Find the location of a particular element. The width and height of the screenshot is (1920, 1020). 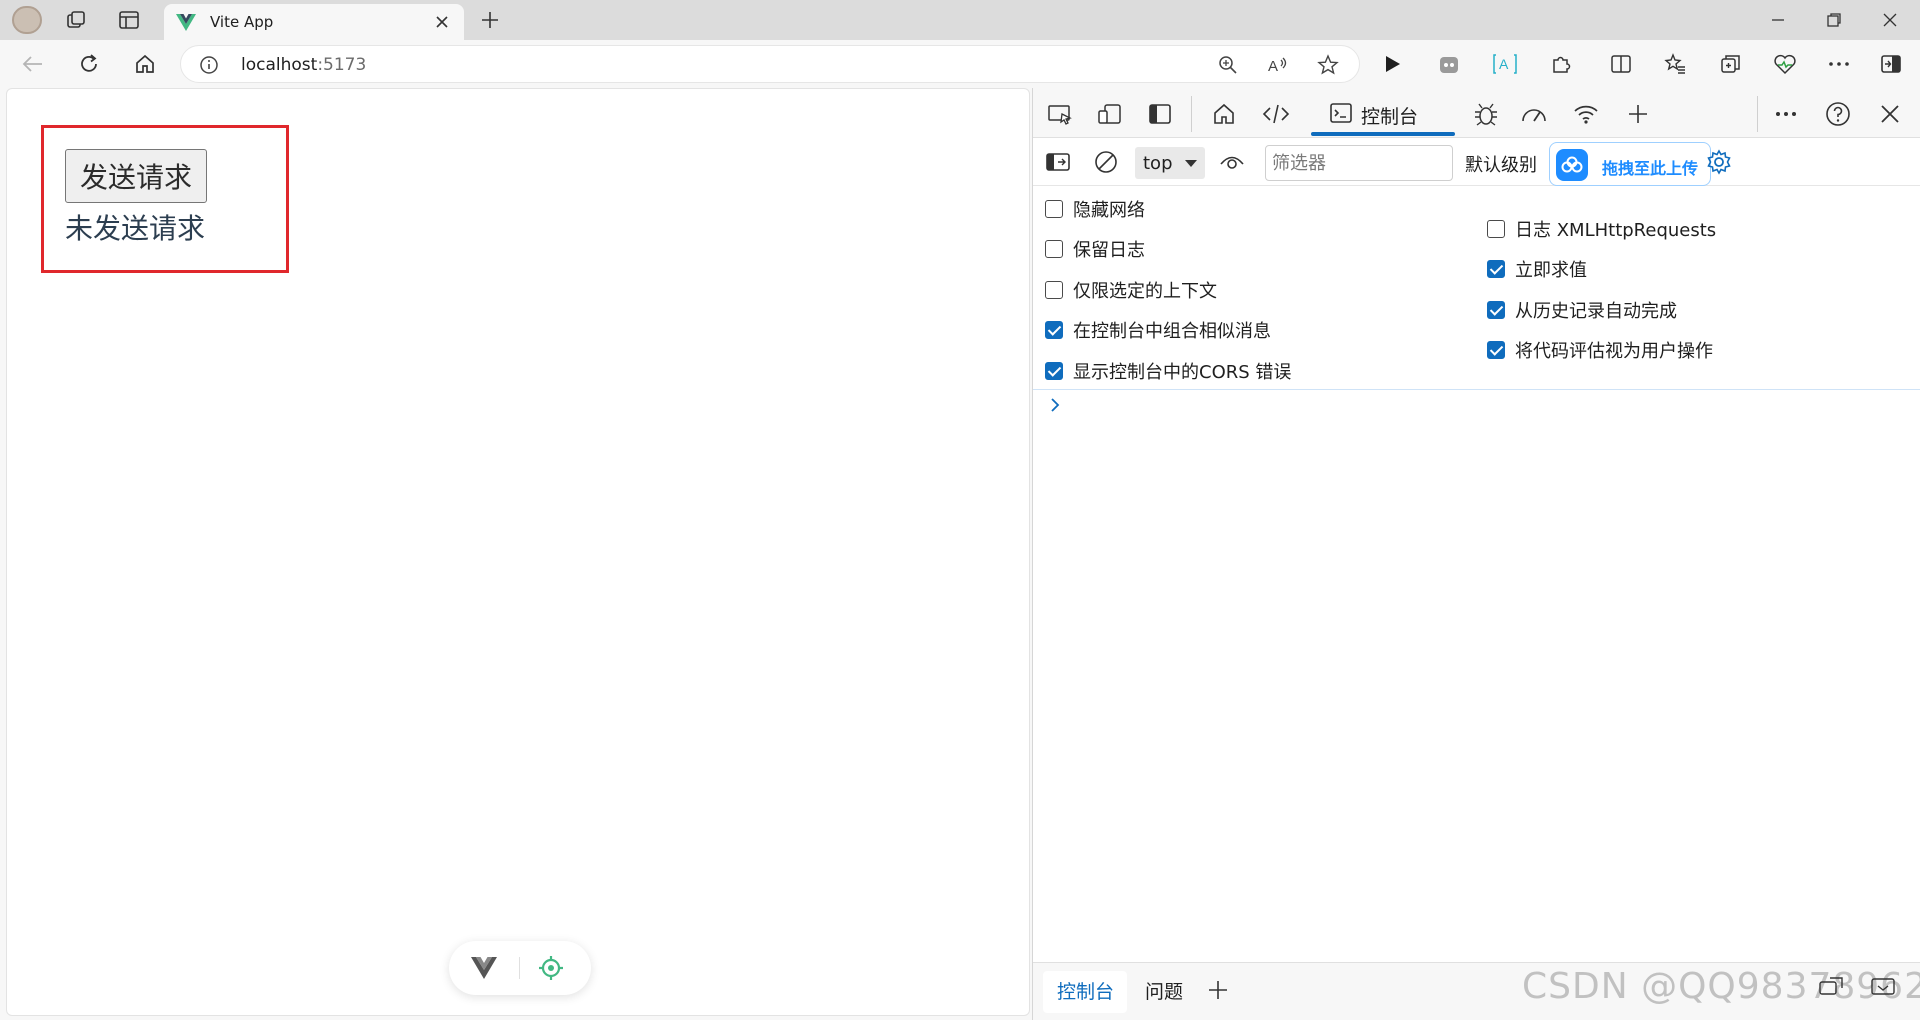

reload-icon is located at coordinates (89, 64).